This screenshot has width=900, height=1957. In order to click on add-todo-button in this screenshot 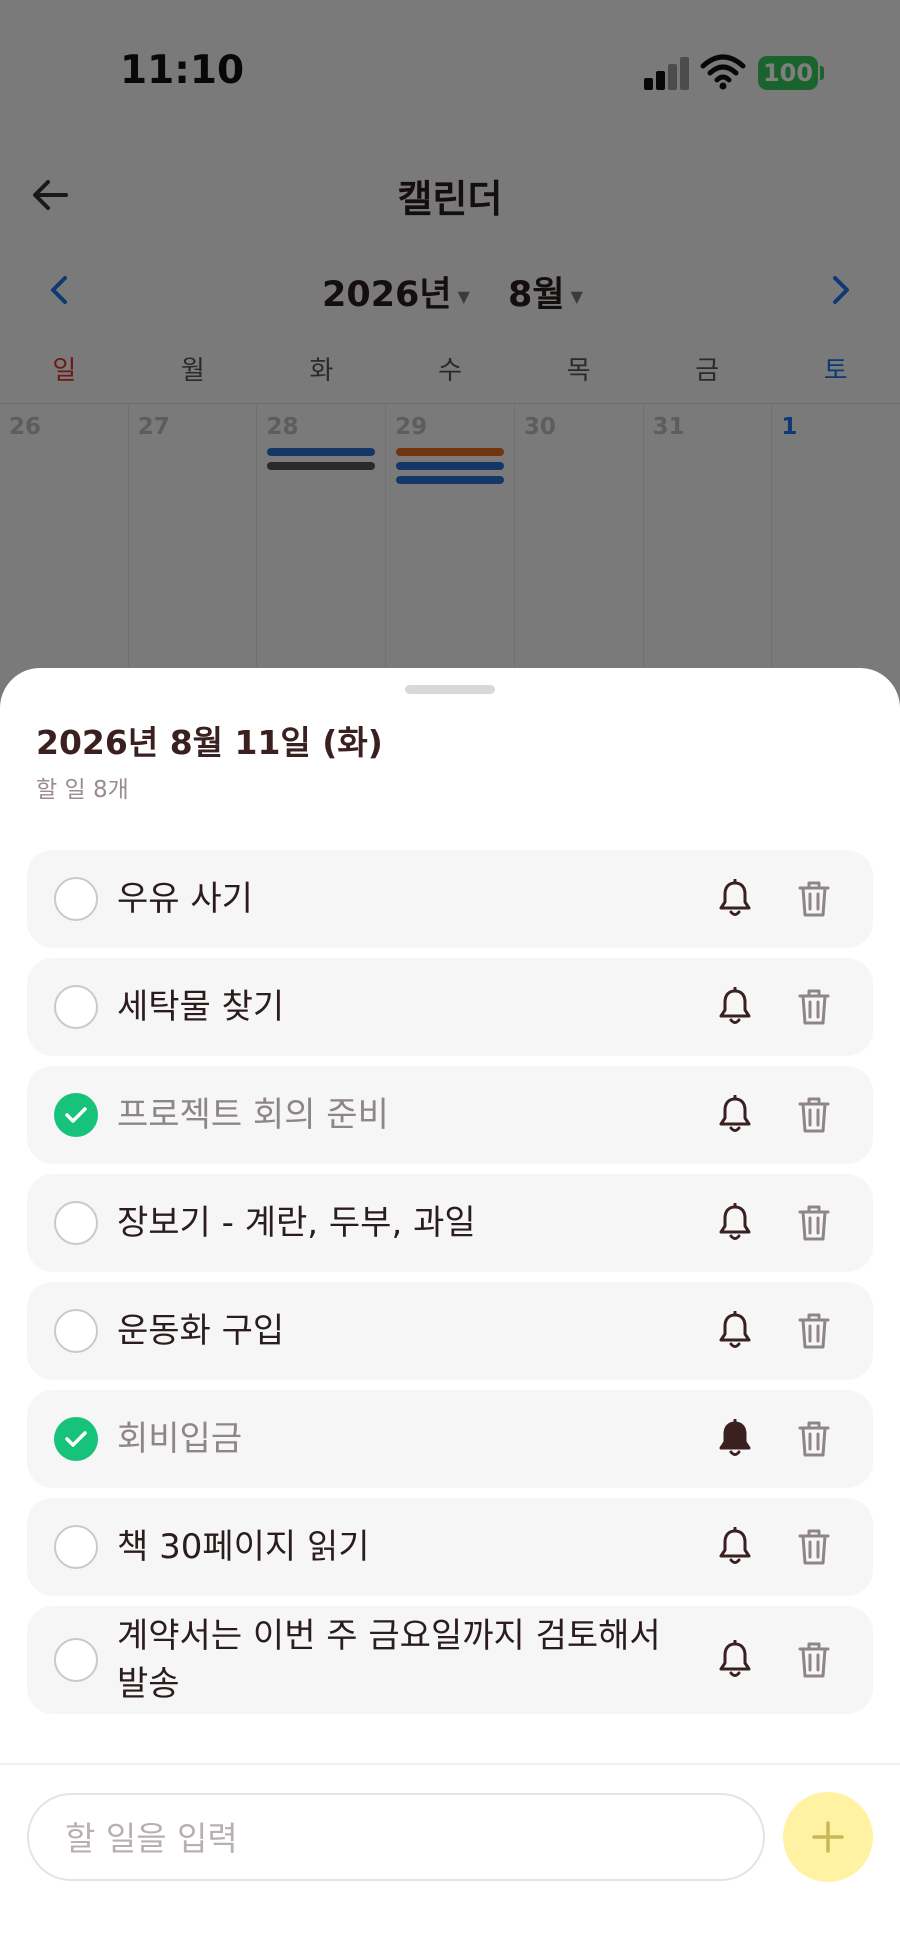, I will do `click(828, 1837)`.